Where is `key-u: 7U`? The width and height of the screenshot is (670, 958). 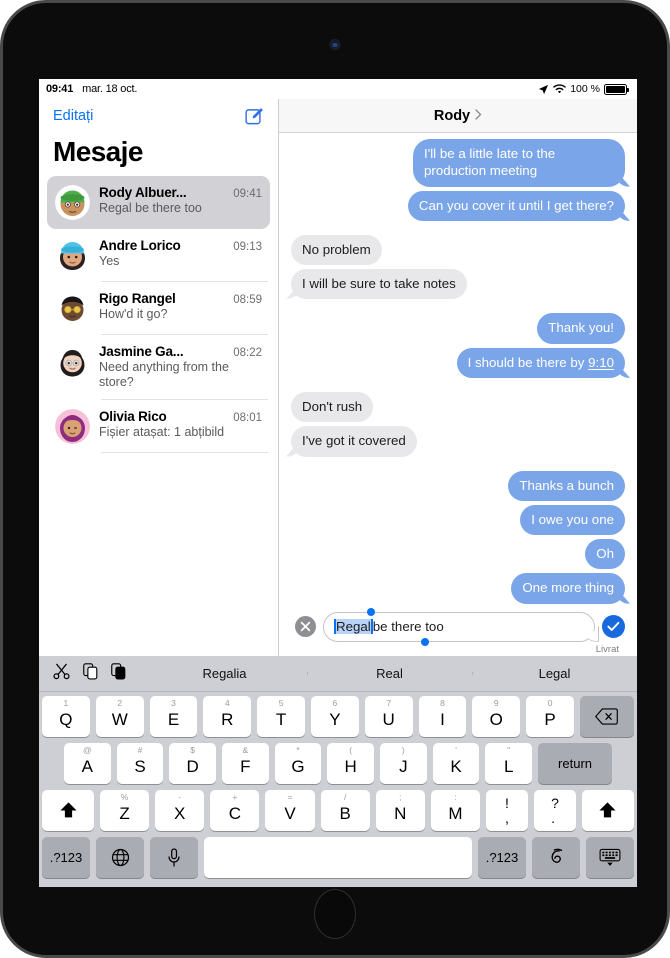
key-u: 7U is located at coordinates (388, 716).